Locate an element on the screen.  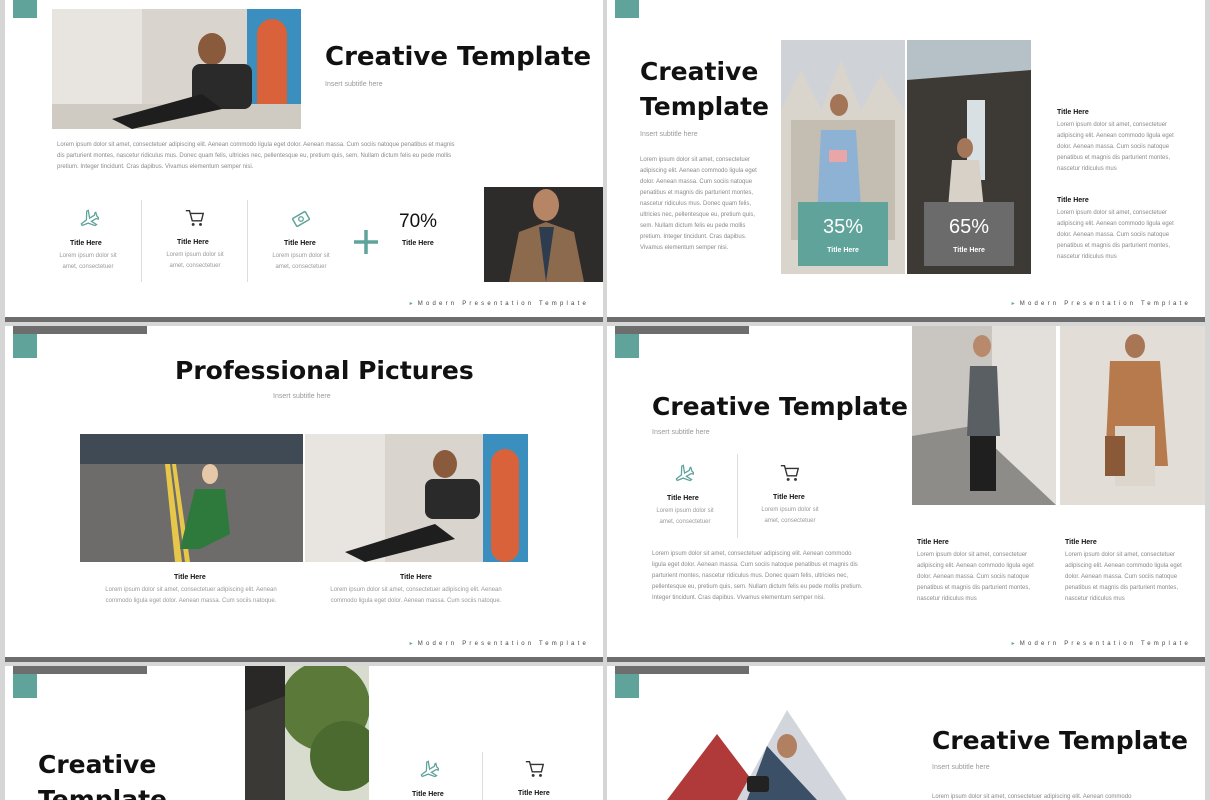
money-icon is located at coordinates (301, 219).